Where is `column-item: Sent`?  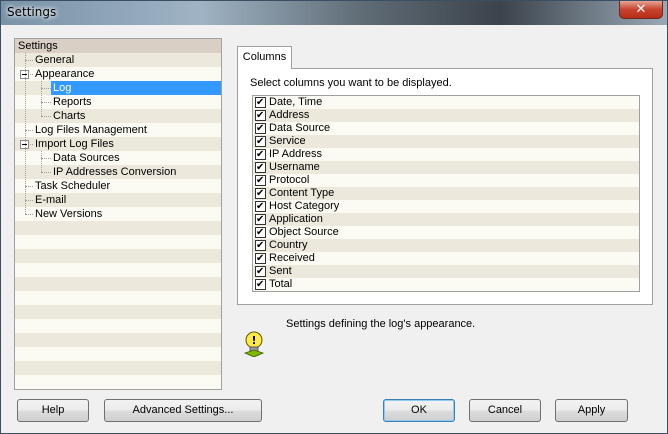
column-item: Sent is located at coordinates (446, 271).